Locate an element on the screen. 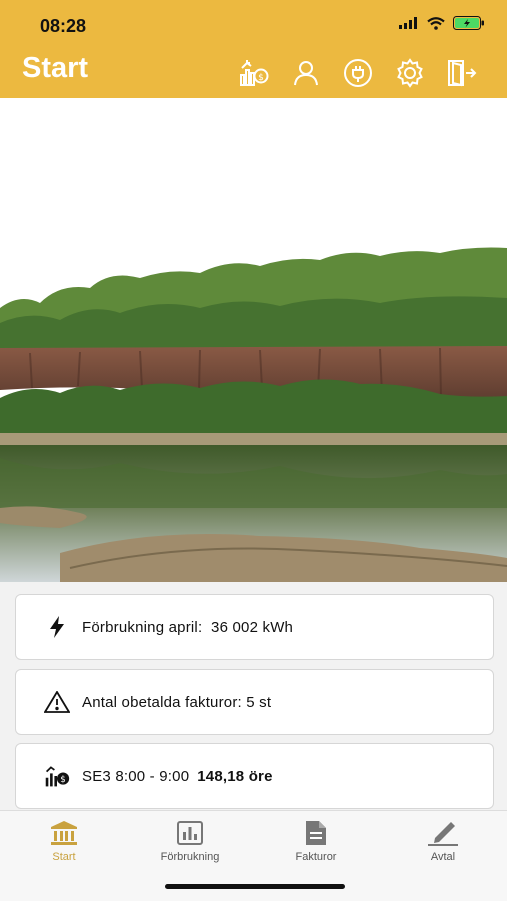 This screenshot has height=901, width=507. spot-price-card: $ SE3 8:00 - 9:00 148,18 öre is located at coordinates (254, 776).